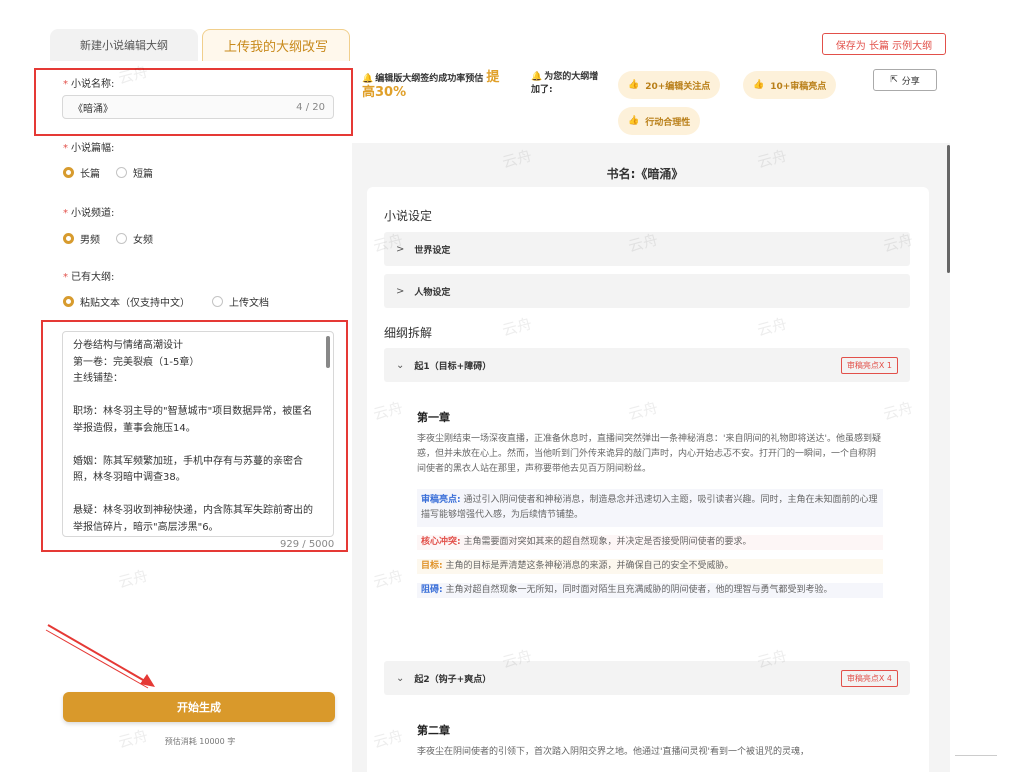  Describe the element at coordinates (240, 301) in the screenshot. I see `outline-option-upload: 上传文档` at that location.